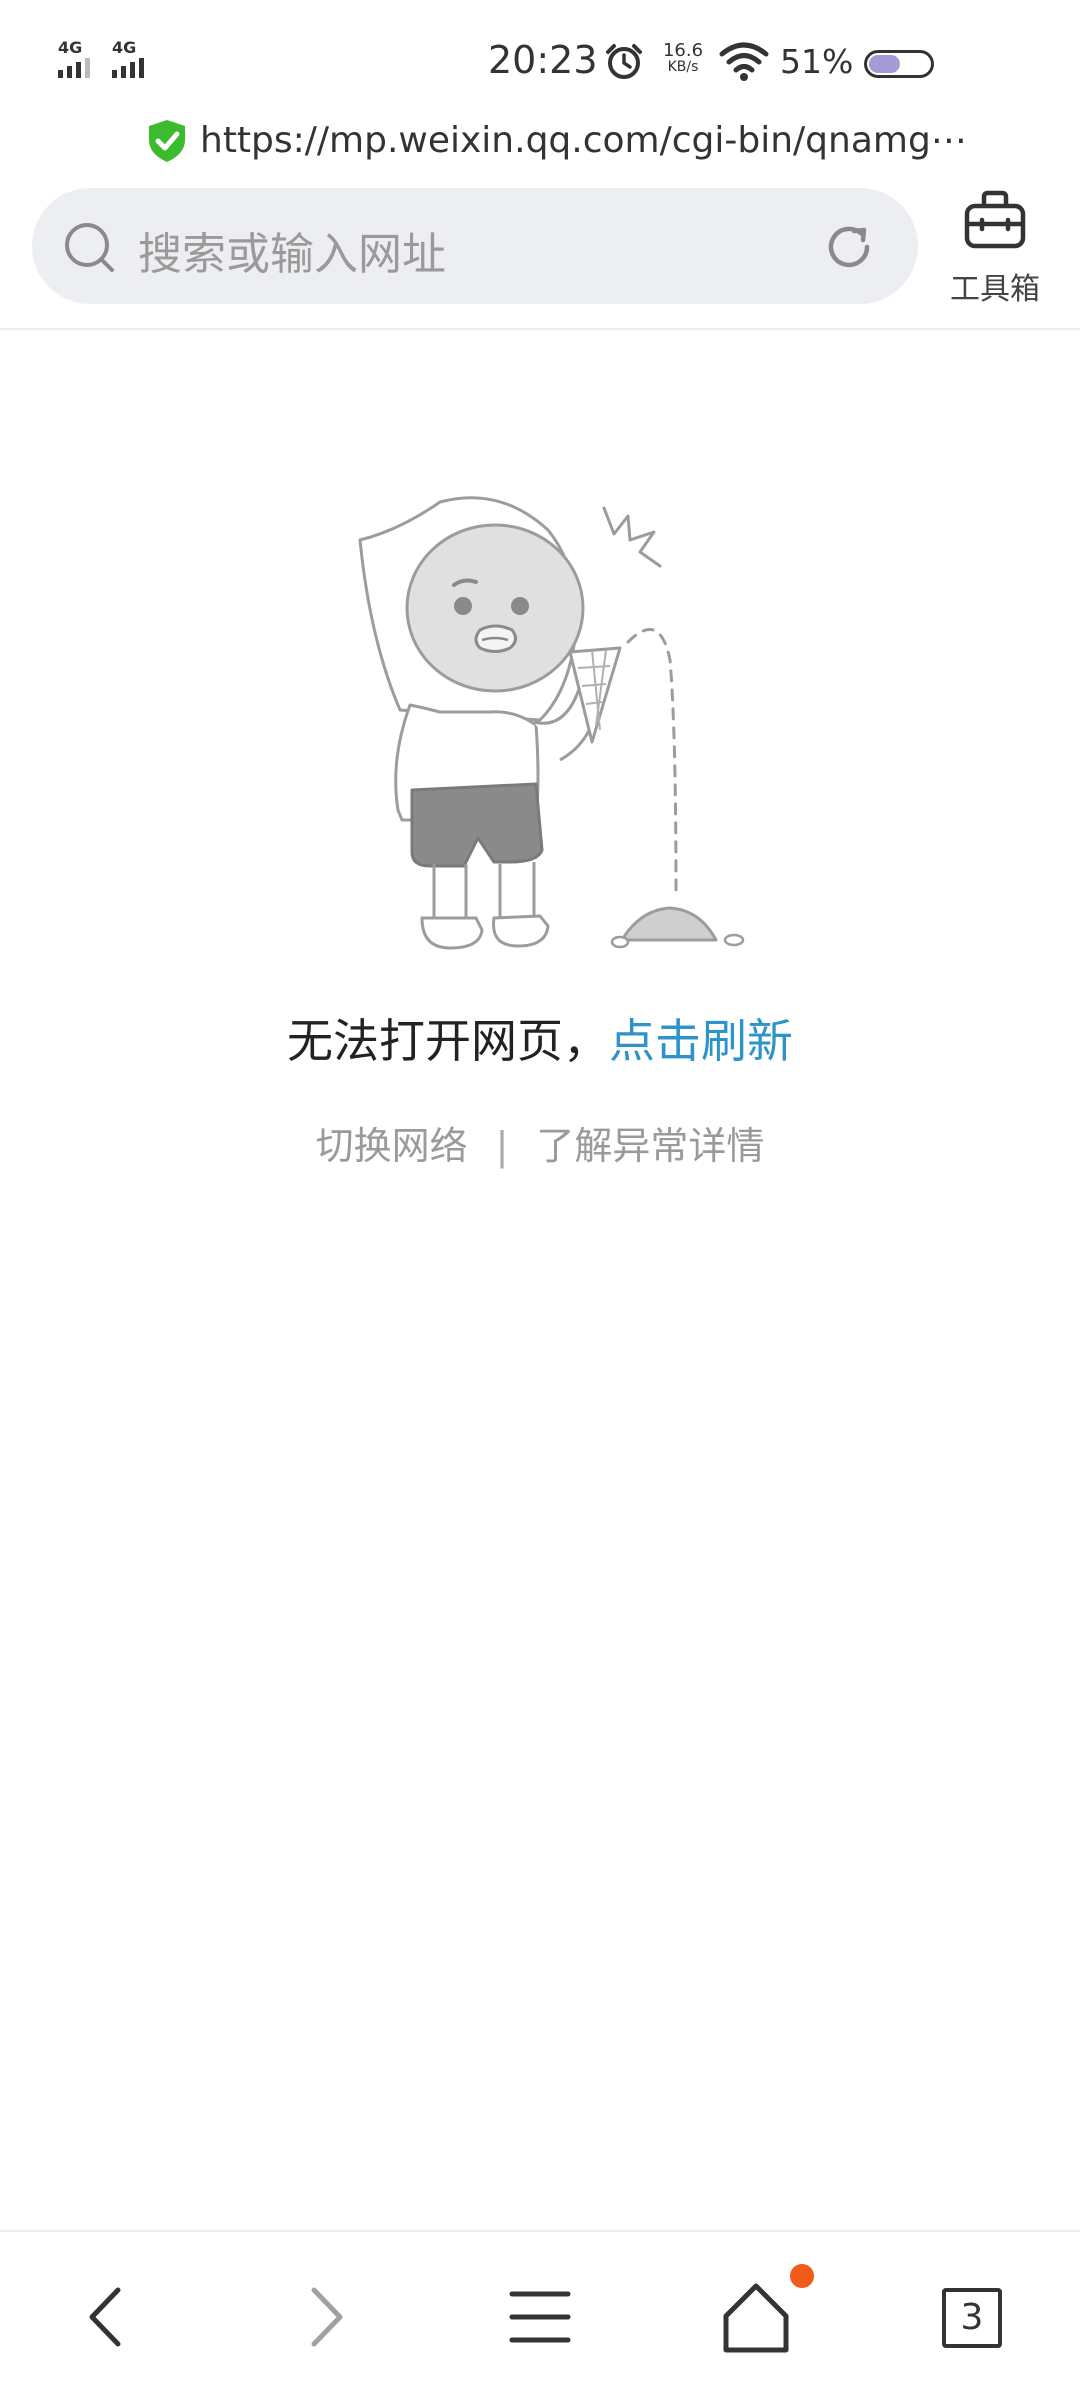 The width and height of the screenshot is (1080, 2400). Describe the element at coordinates (543, 60) in the screenshot. I see `clock: 20:23` at that location.